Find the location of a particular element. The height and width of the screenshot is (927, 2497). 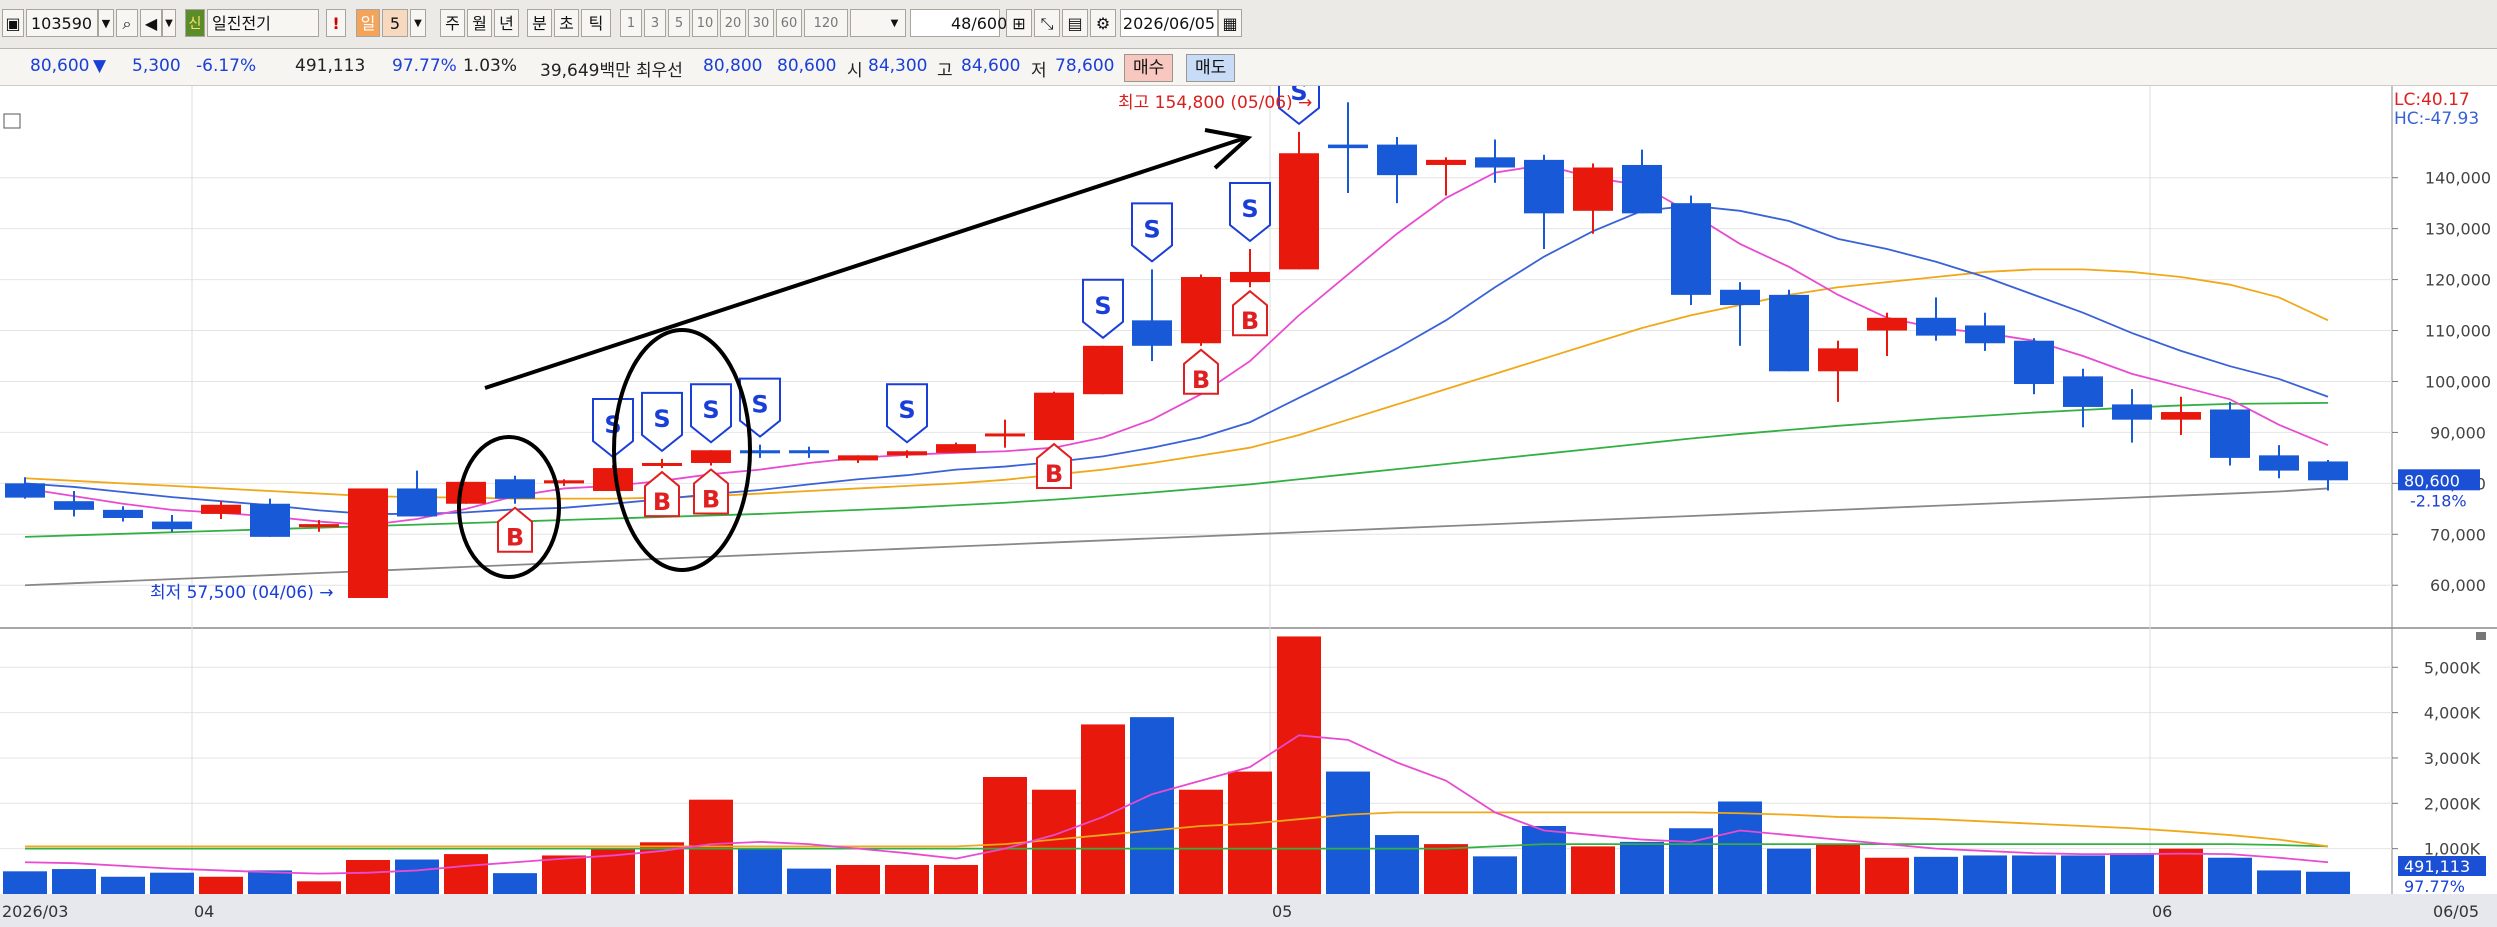

turnover-percent: 1.03% is located at coordinates (490, 66).